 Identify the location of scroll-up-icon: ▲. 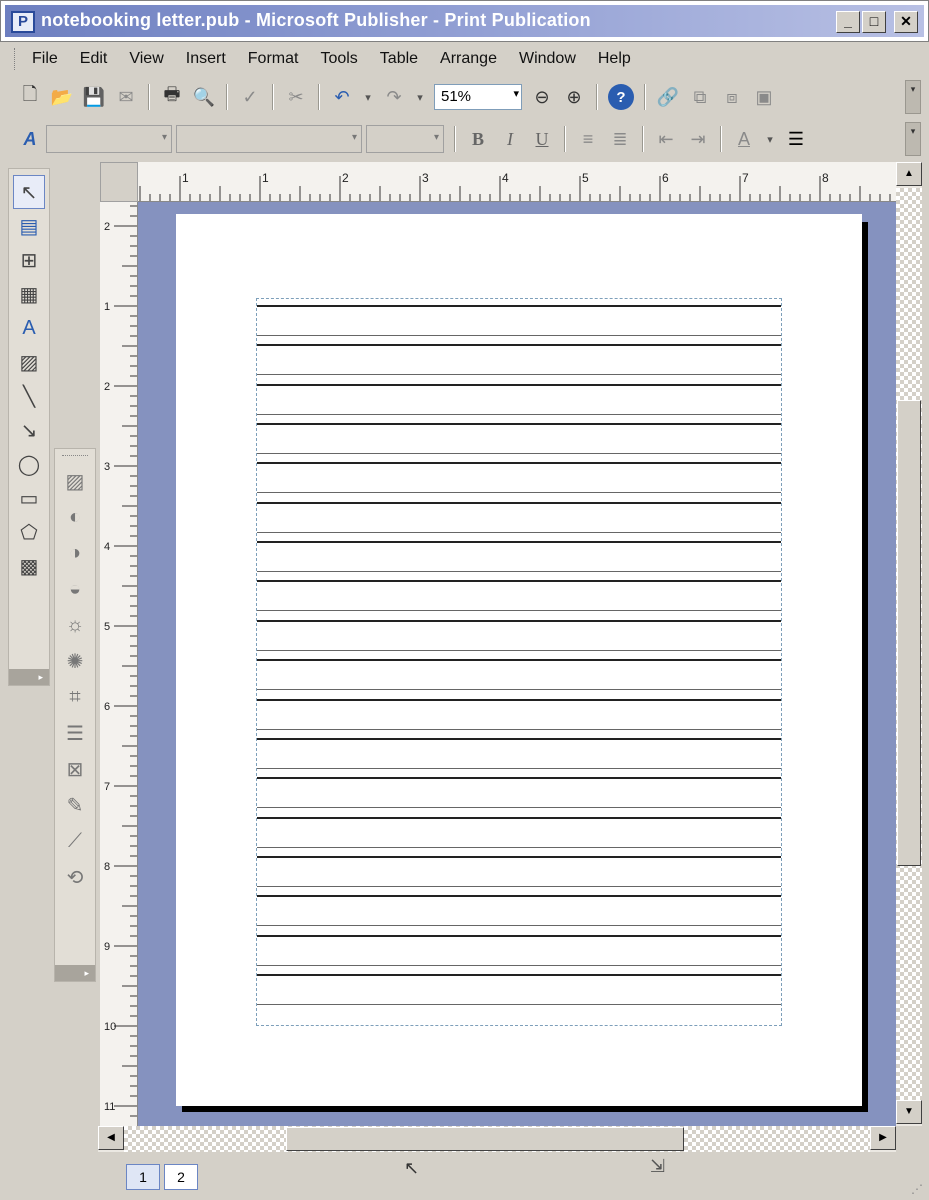
(909, 174).